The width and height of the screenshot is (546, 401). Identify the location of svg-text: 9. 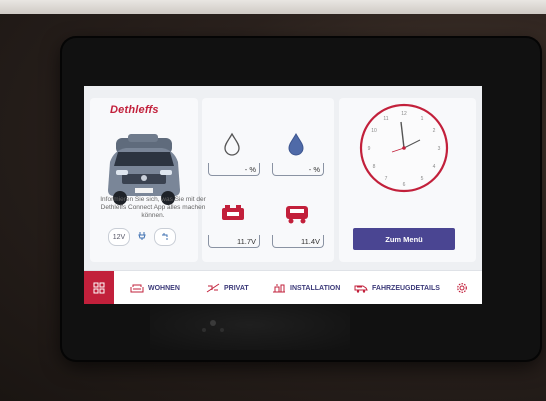
(369, 149).